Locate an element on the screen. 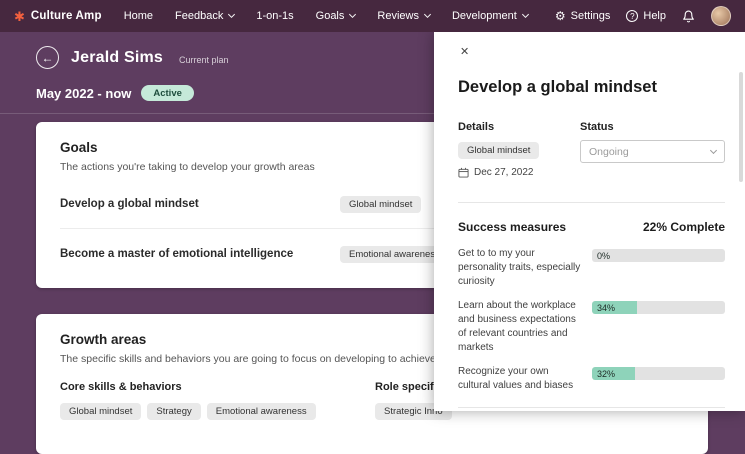 This screenshot has width=745, height=454. nav-label: Development is located at coordinates (484, 16).